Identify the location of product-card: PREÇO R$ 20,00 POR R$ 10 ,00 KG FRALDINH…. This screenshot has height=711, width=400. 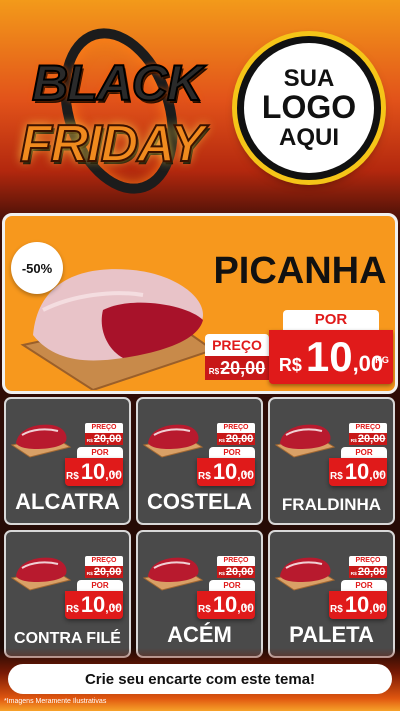
(331, 461).